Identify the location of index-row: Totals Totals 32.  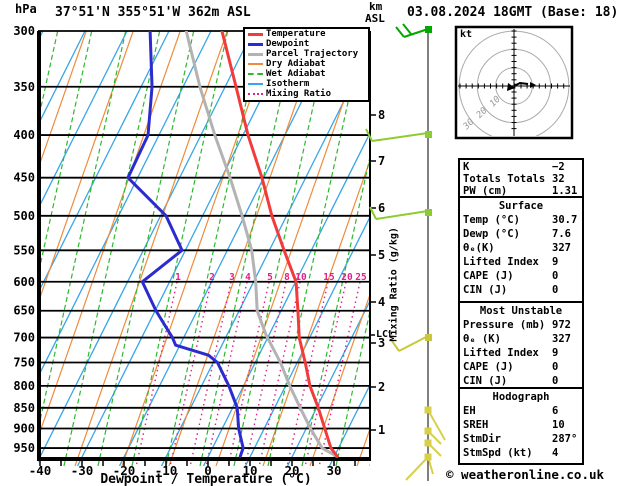
(521, 179).